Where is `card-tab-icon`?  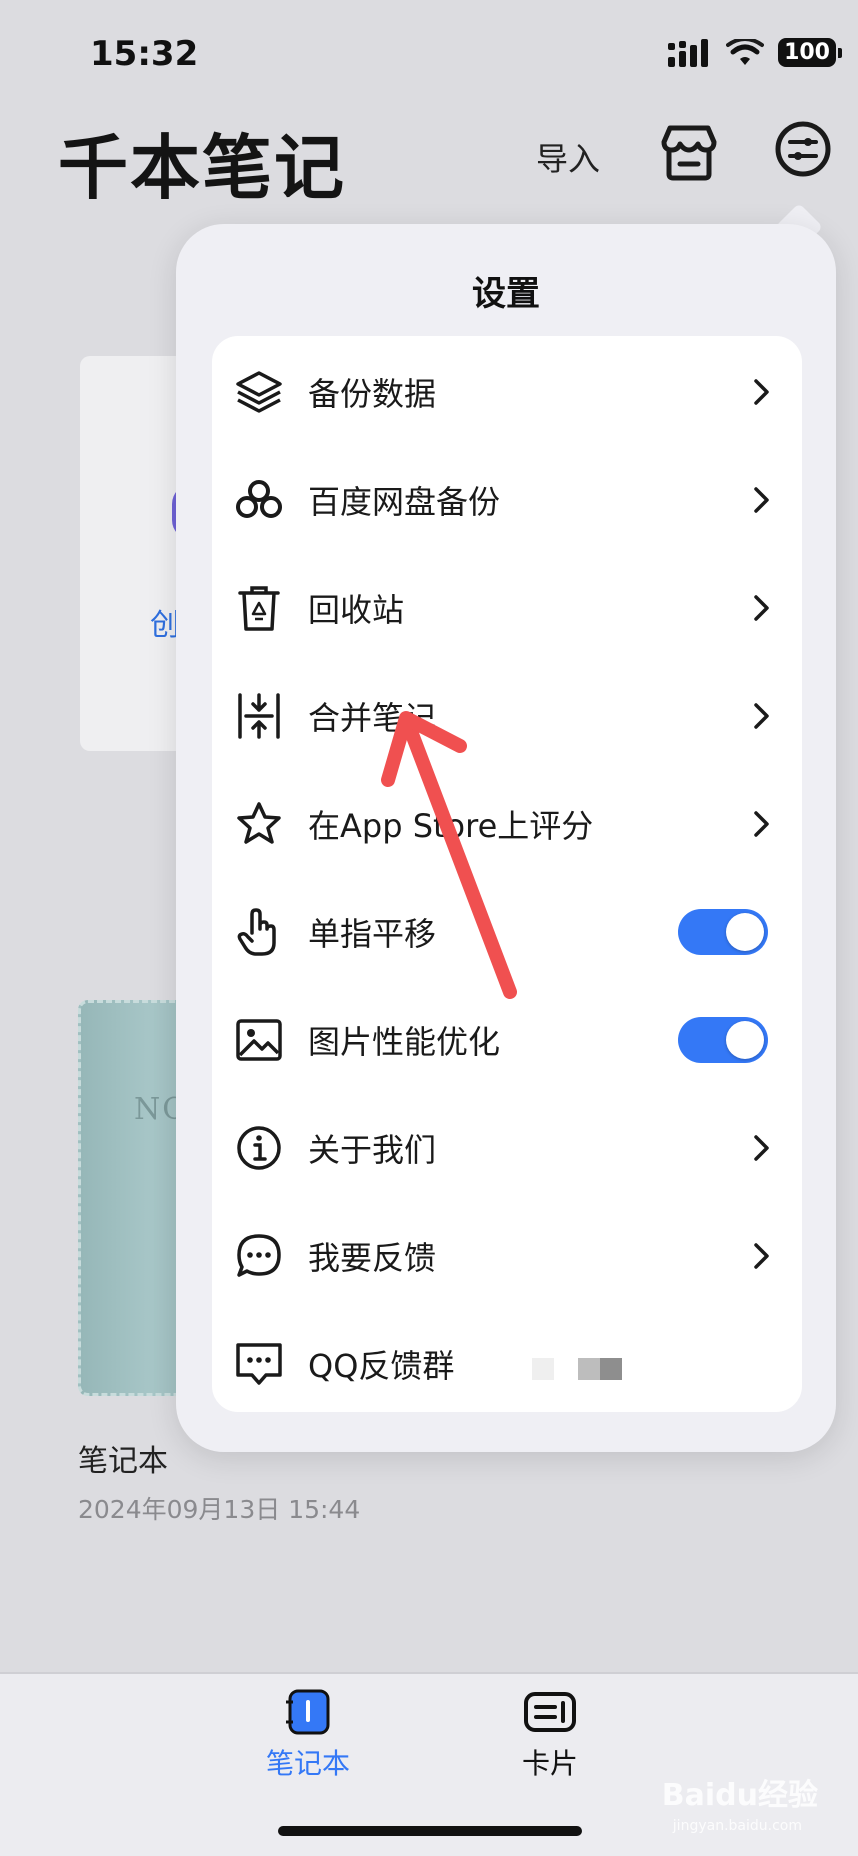
card-tab-icon is located at coordinates (550, 1712).